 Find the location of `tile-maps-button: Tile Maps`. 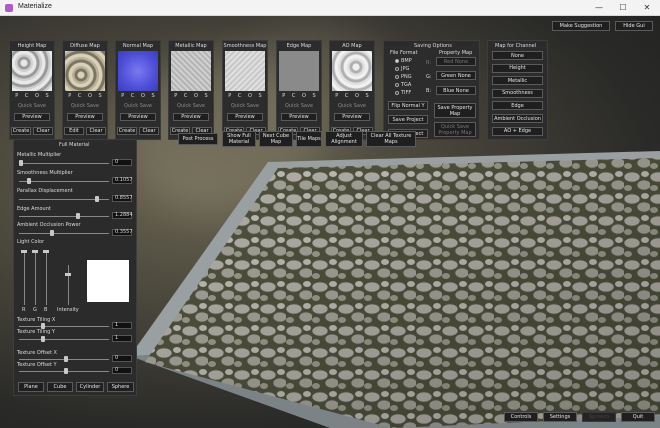

tile-maps-button: Tile Maps is located at coordinates (309, 139).